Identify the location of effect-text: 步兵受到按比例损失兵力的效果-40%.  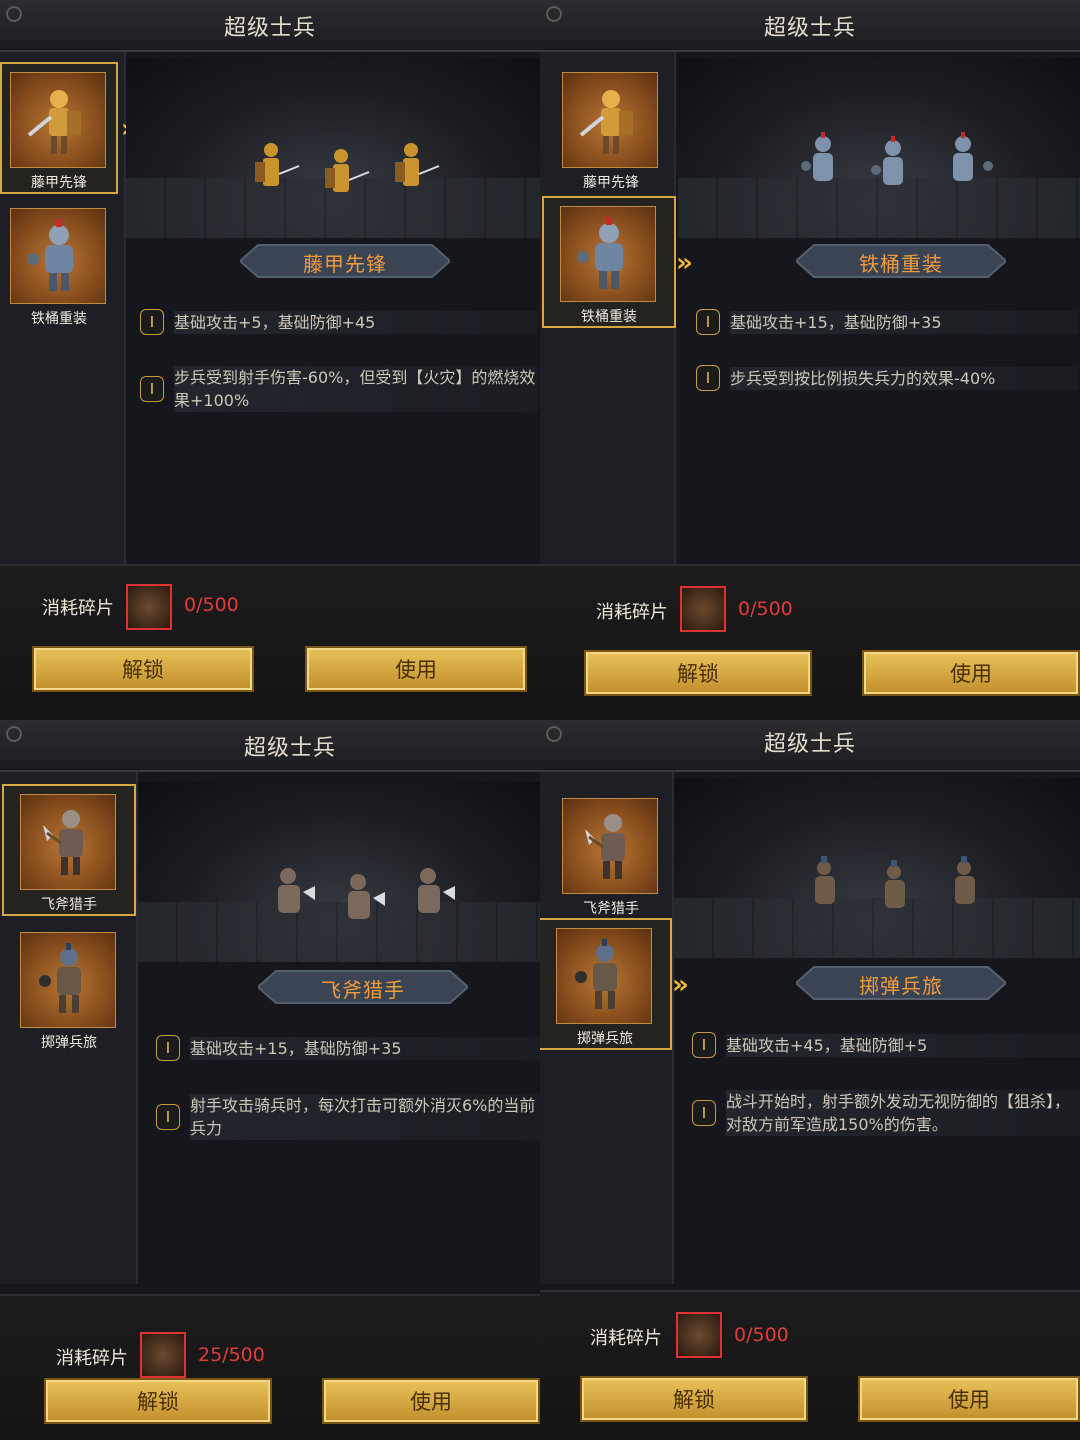
(904, 378).